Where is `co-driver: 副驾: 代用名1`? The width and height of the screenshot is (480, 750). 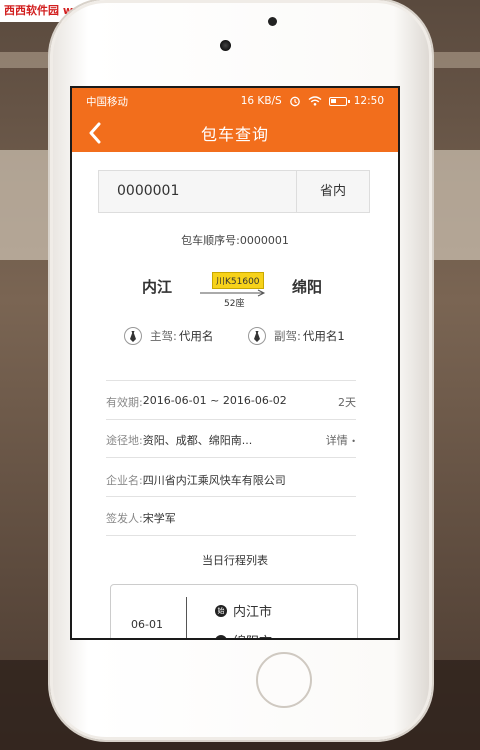 co-driver: 副驾: 代用名1 is located at coordinates (296, 336).